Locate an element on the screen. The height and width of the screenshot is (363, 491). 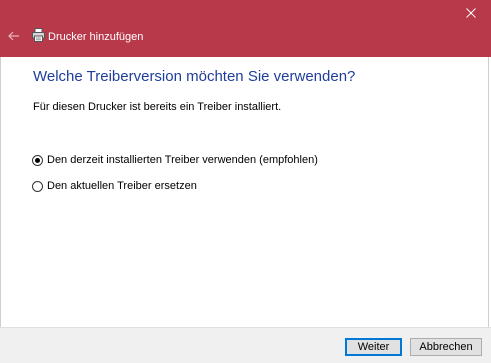
close-icon is located at coordinates (471, 13).